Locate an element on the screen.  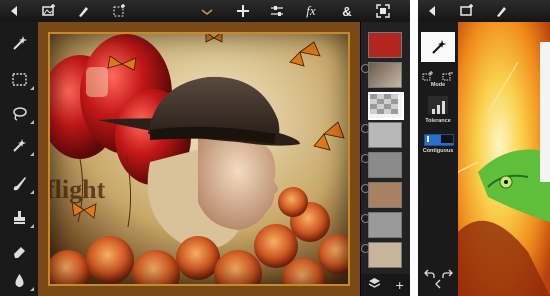
refine-edge-tool is located at coordinates (19, 145).